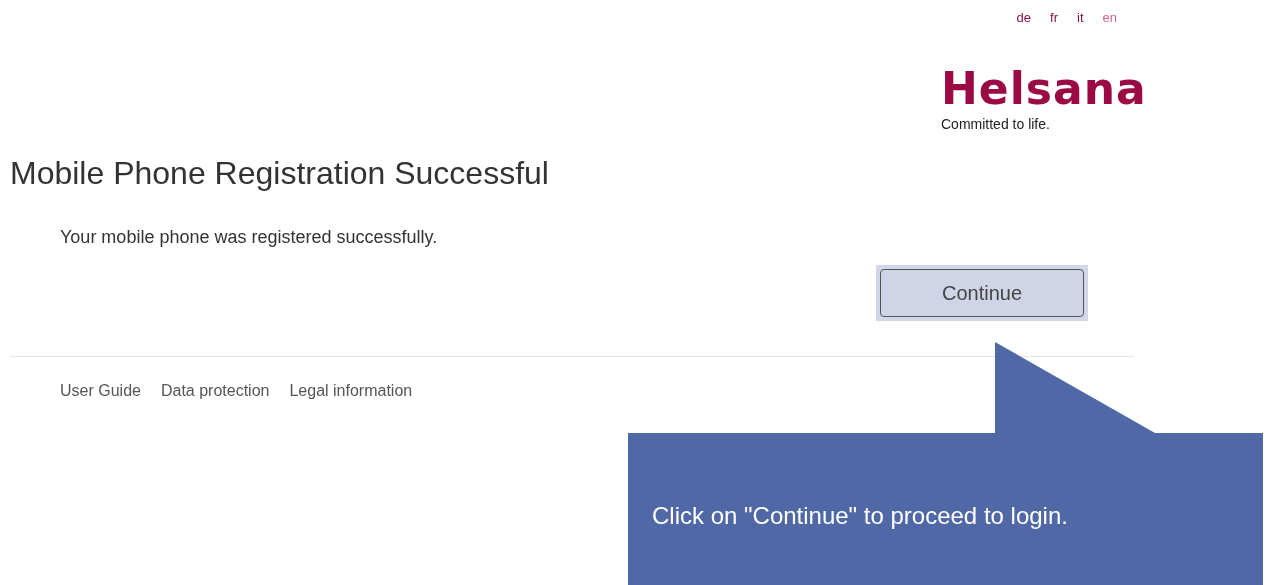 Image resolution: width=1269 pixels, height=585 pixels. What do you see at coordinates (1044, 89) in the screenshot?
I see `logo: Helsana` at bounding box center [1044, 89].